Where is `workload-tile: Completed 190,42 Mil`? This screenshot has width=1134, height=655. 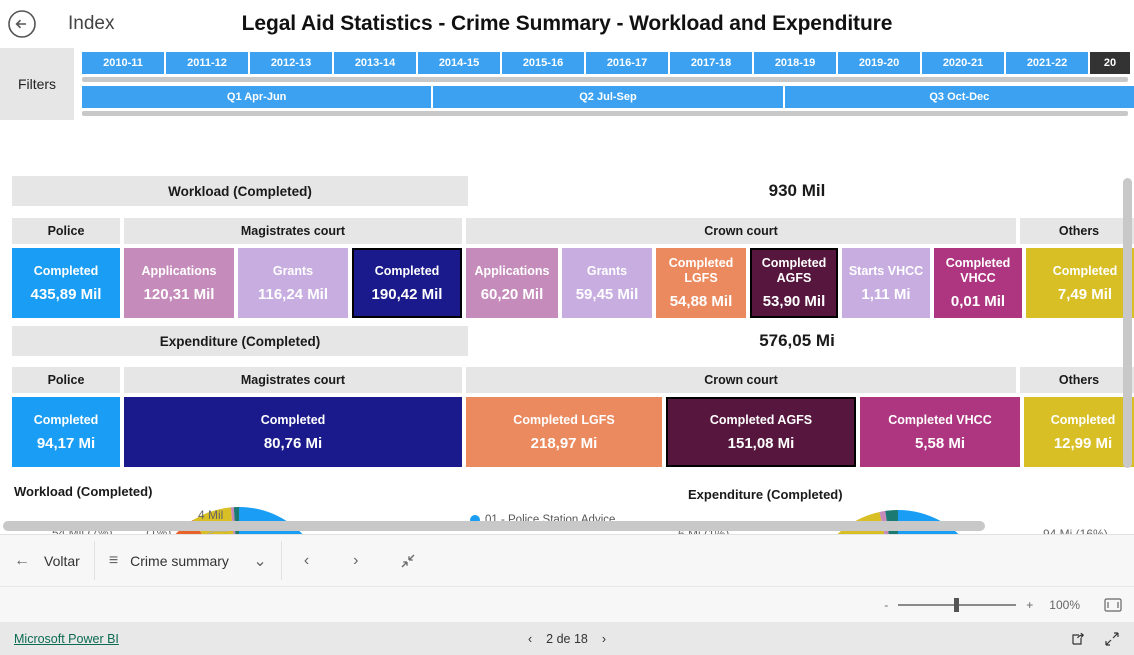
workload-tile: Completed 190,42 Mil is located at coordinates (407, 283).